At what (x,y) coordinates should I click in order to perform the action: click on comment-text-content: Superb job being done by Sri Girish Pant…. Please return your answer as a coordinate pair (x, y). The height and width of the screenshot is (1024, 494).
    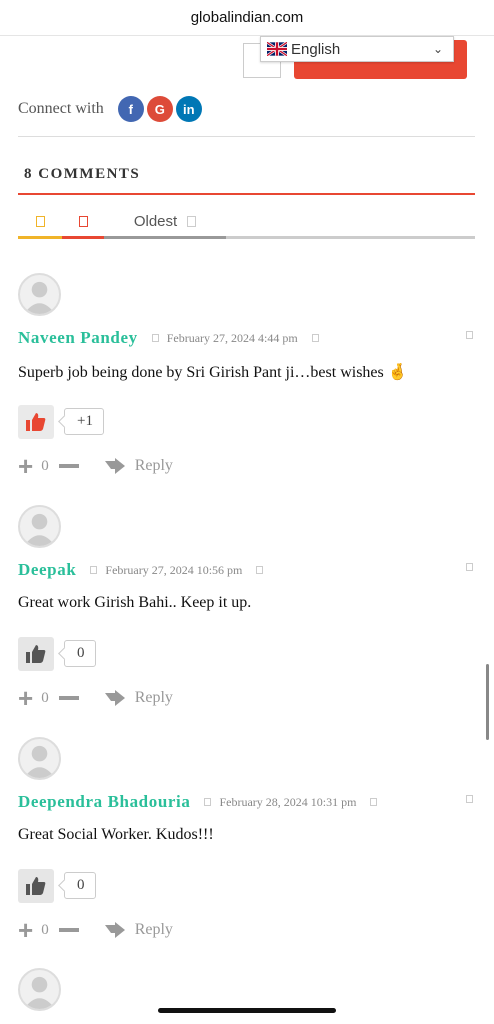
    Looking at the image, I should click on (201, 372).